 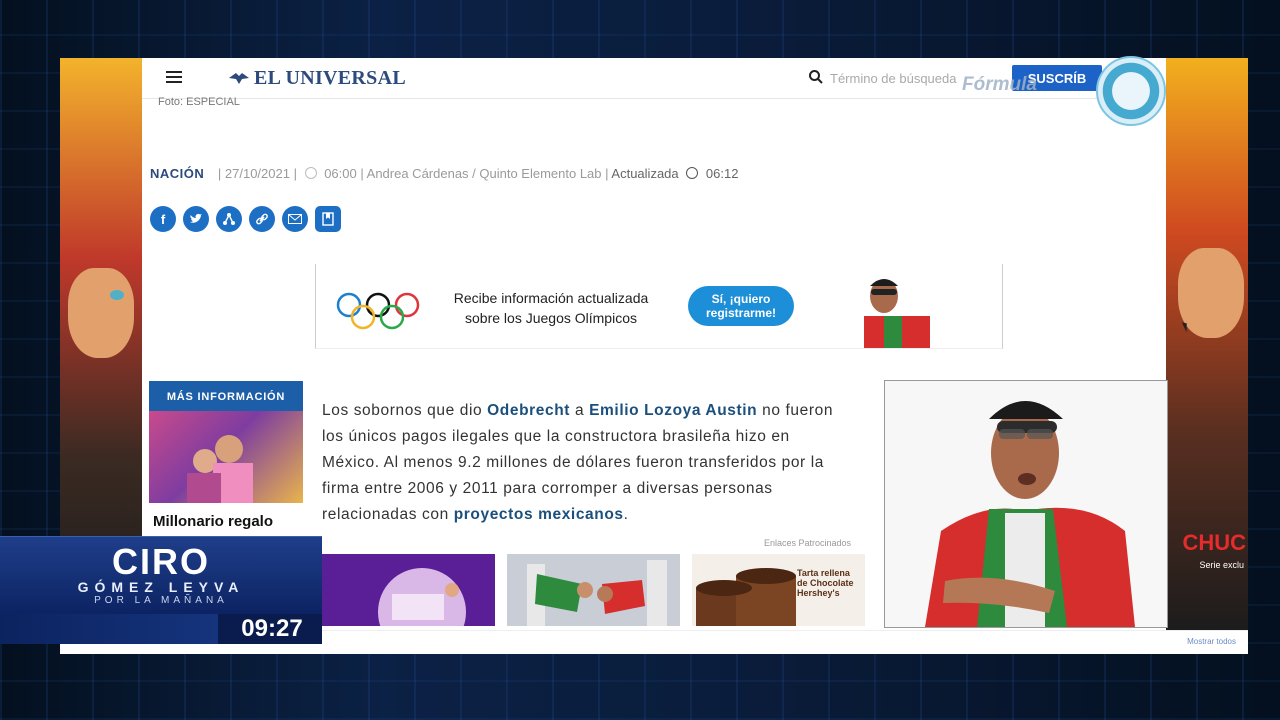 I want to click on side-ad-subtitle: Serie exclu, so click(x=1221, y=565).